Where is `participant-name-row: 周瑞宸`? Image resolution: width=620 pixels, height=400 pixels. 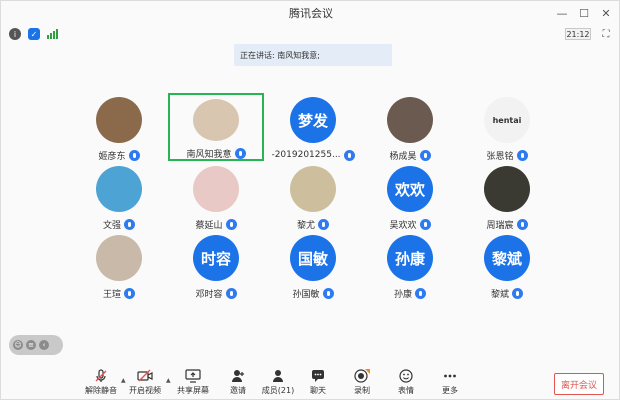 participant-name-row: 周瑞宸 is located at coordinates (507, 224).